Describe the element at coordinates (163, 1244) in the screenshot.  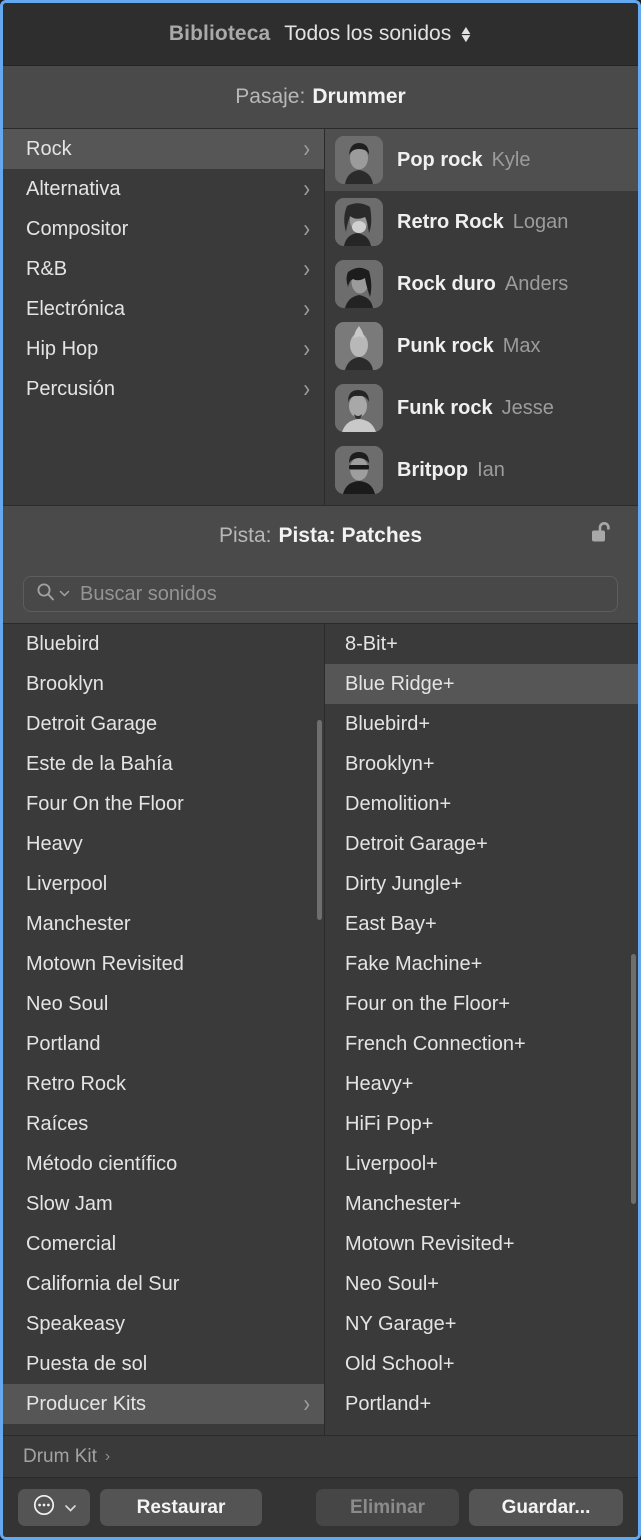
I see `patch-category-row: Comercial` at that location.